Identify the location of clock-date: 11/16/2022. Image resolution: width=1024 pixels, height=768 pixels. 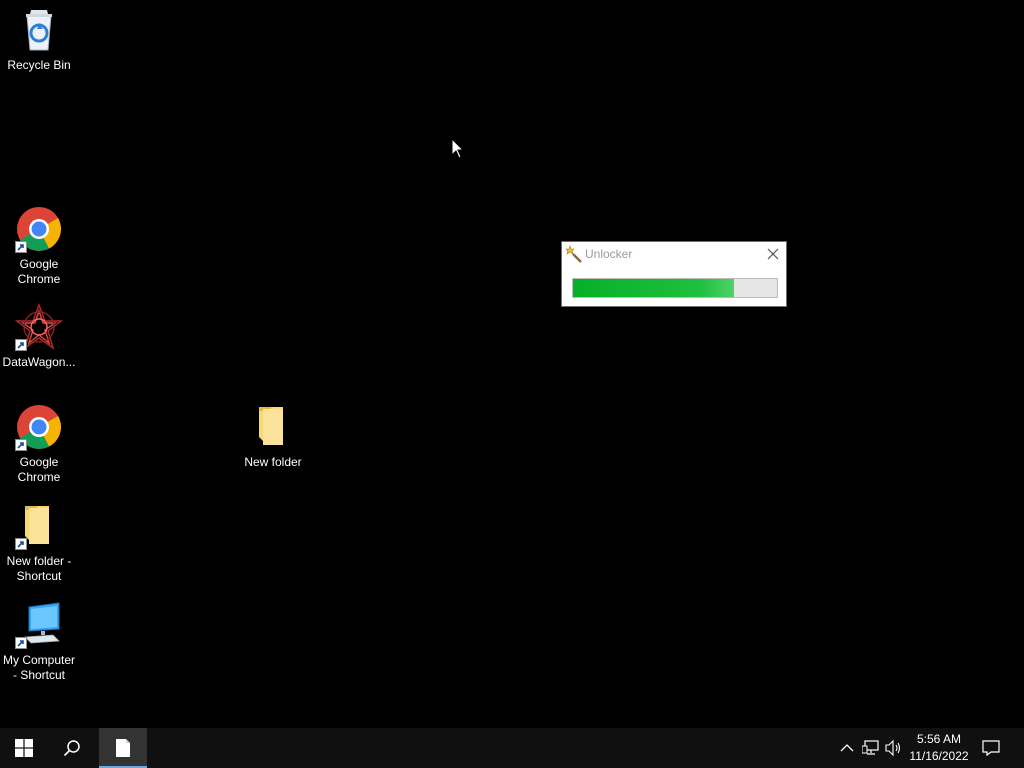
(939, 756).